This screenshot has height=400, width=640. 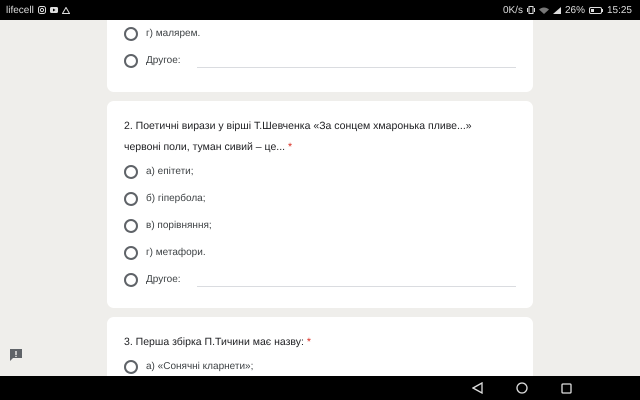 I want to click on video-icon, so click(x=54, y=10).